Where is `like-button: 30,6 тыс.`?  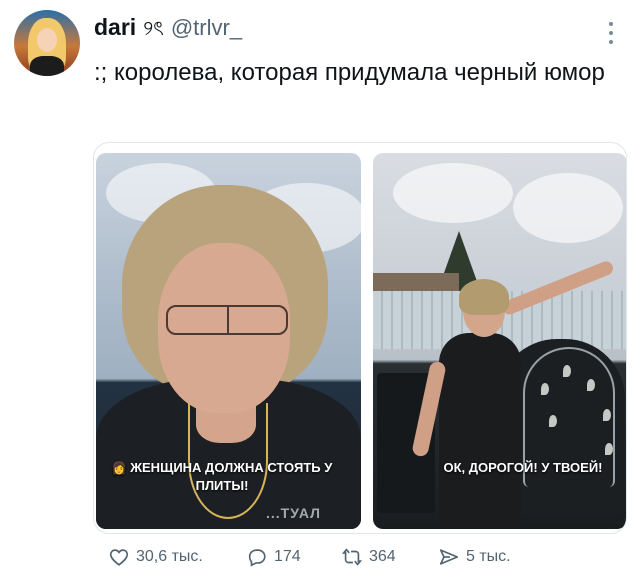 like-button: 30,6 тыс. is located at coordinates (155, 557).